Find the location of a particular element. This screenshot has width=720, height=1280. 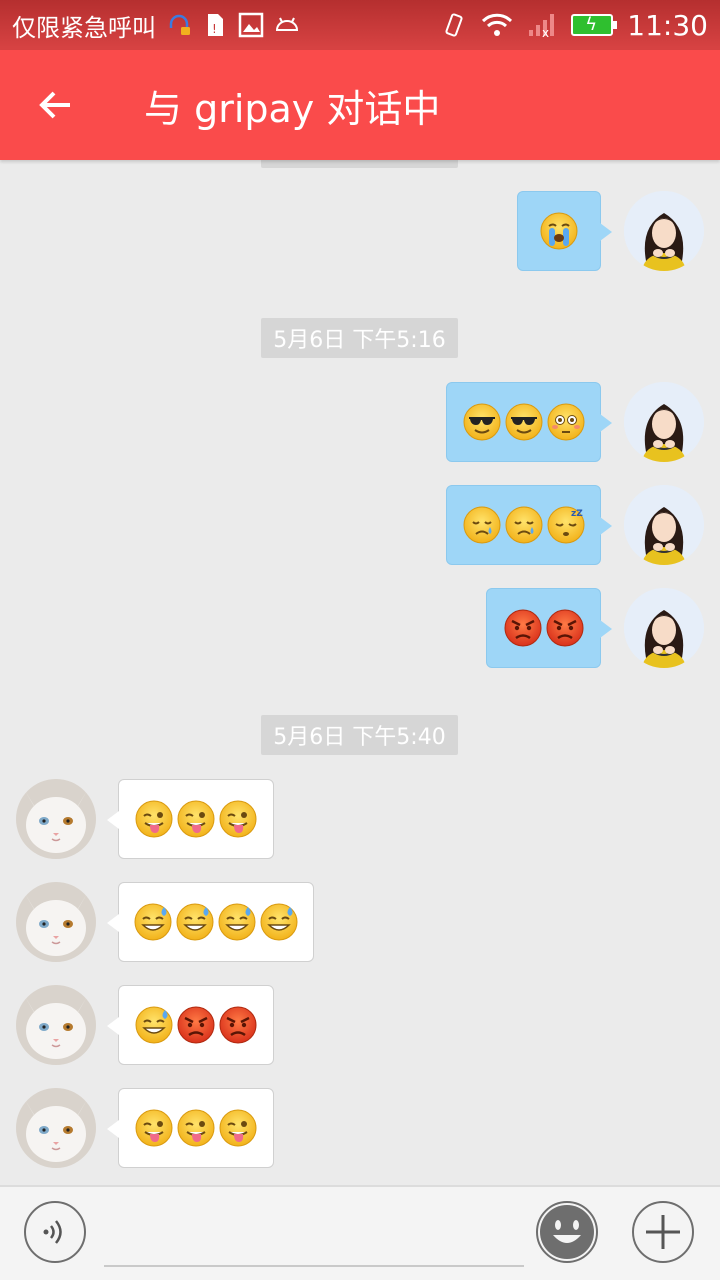

message-input is located at coordinates (314, 1236).